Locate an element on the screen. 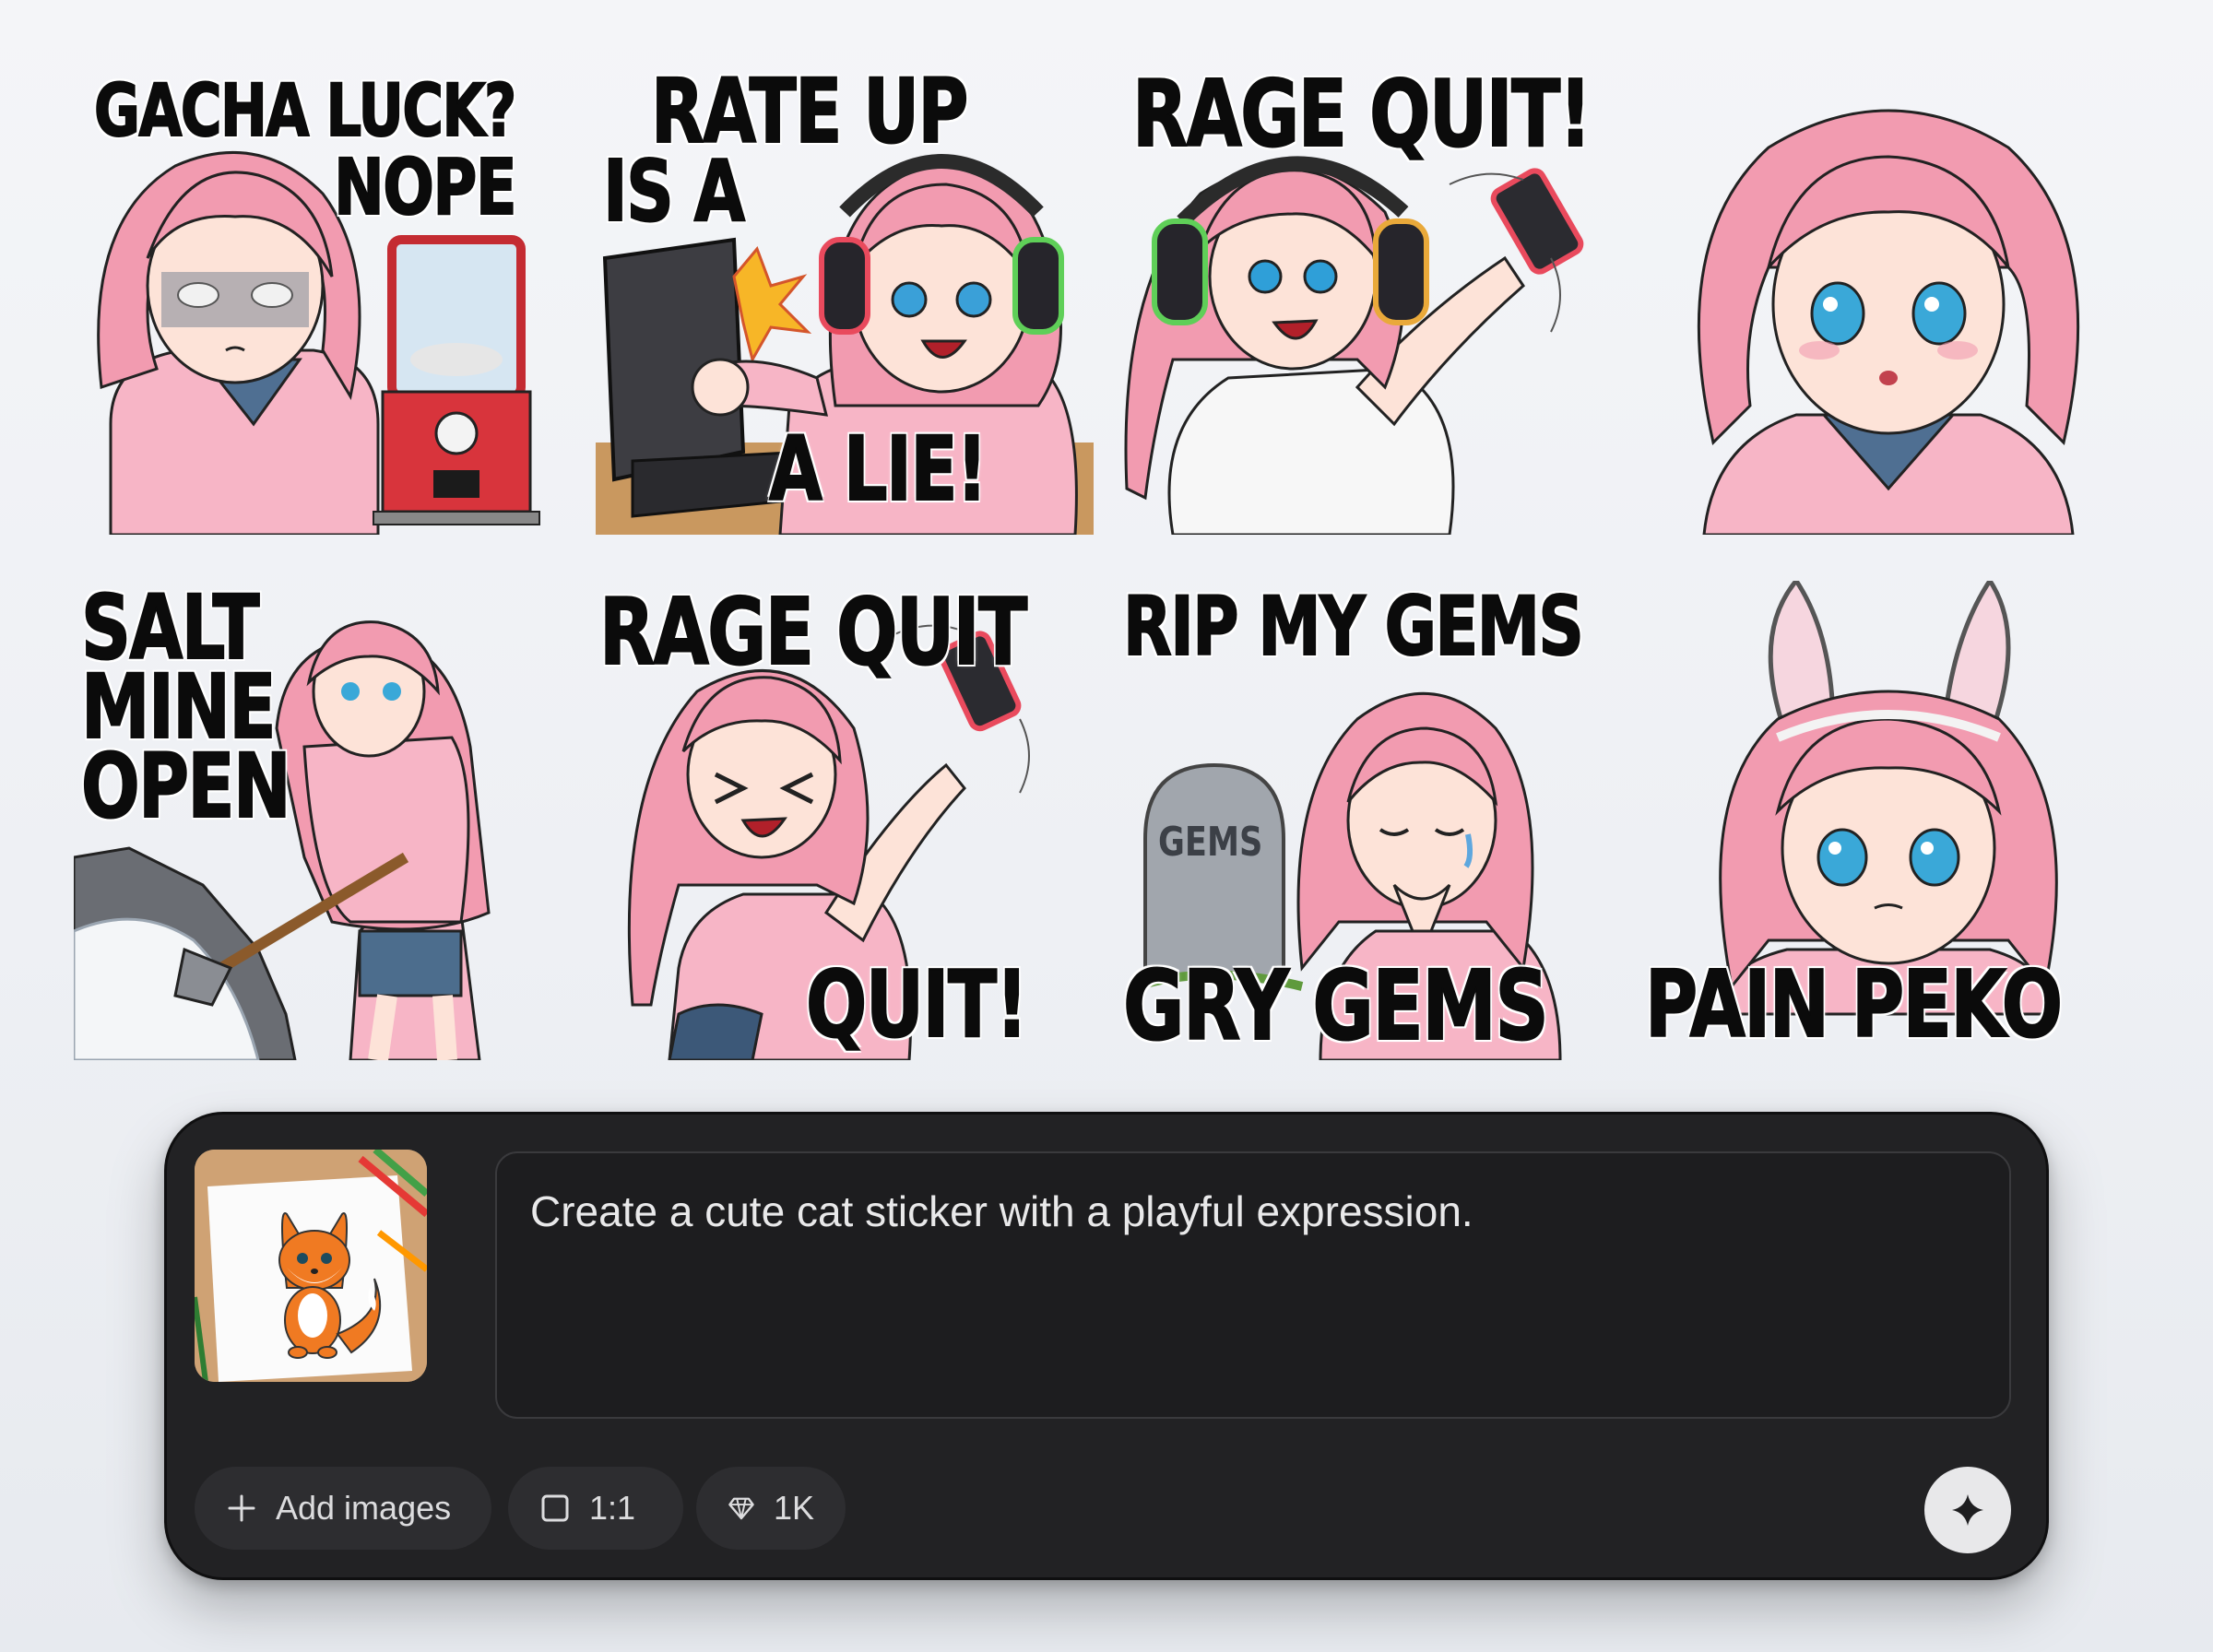 The width and height of the screenshot is (2213, 1652). sticker-caption: RAGE QUIT! is located at coordinates (1361, 114).